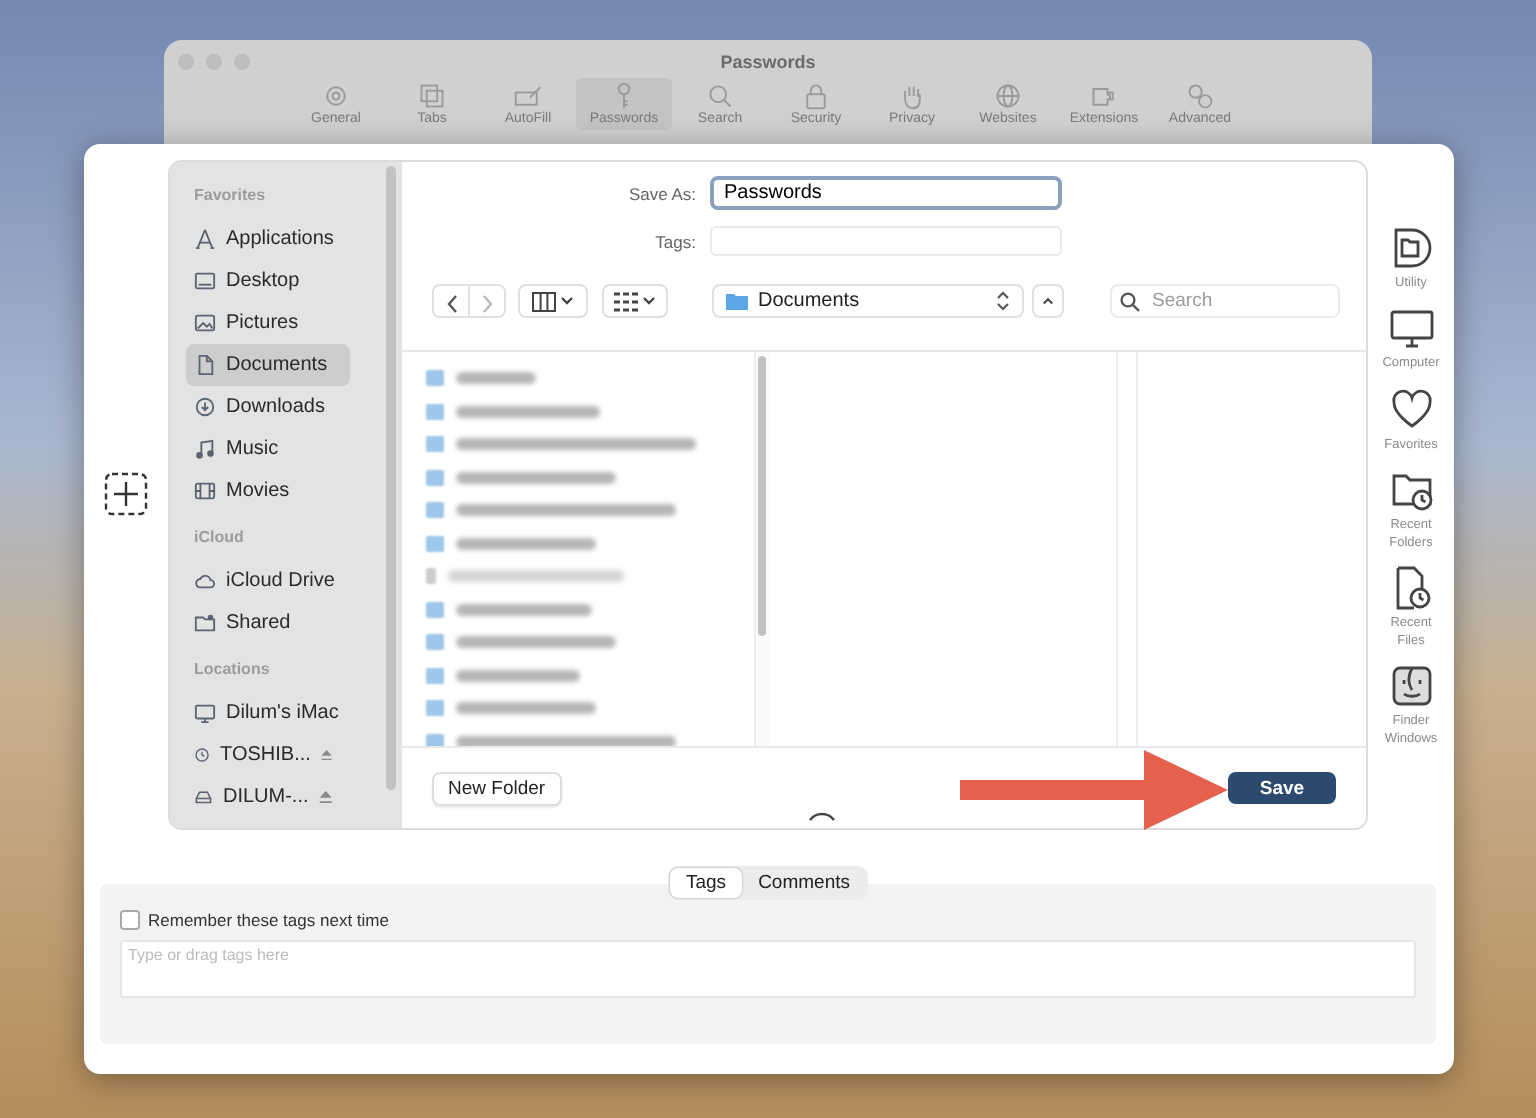  What do you see at coordinates (126, 494) in the screenshot?
I see `add-icon` at bounding box center [126, 494].